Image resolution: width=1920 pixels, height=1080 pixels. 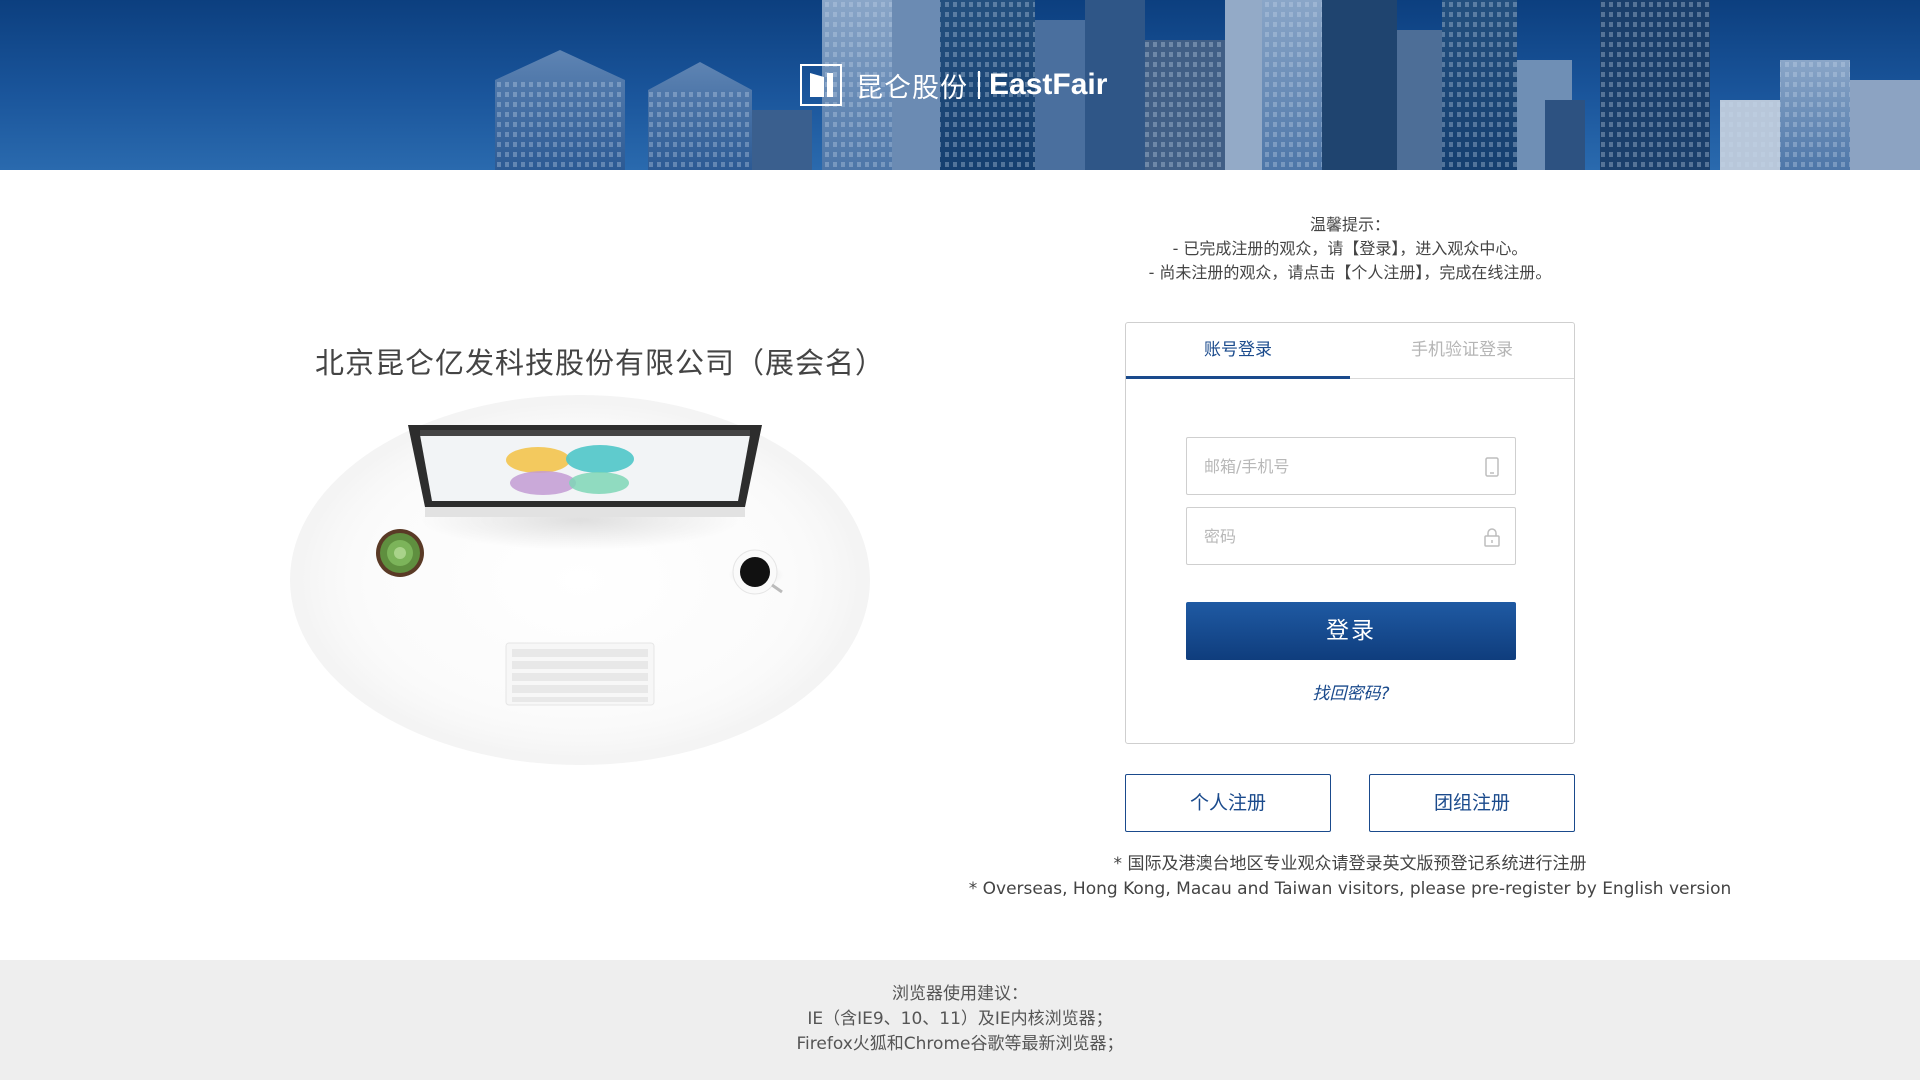 I want to click on logo: 昆仑股份 EastFair, so click(x=953, y=85).